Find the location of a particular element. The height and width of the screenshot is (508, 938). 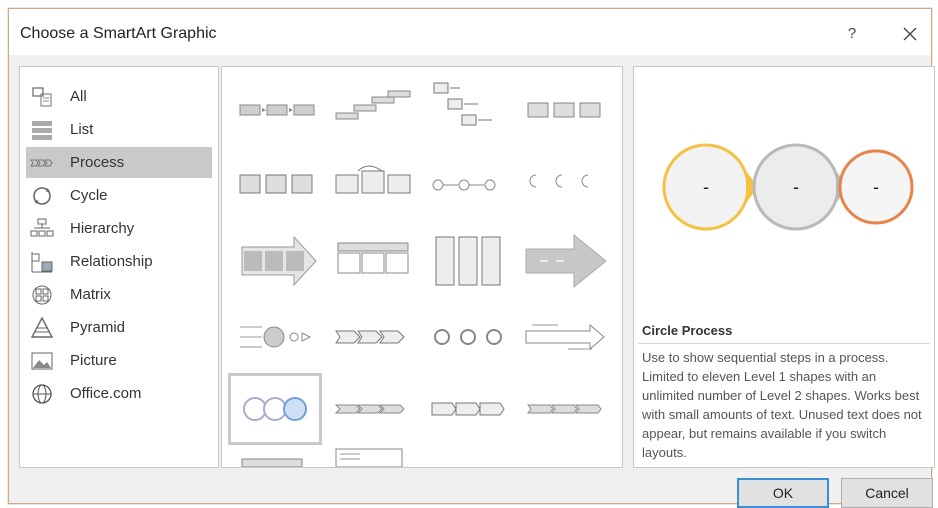

basic-process-thumbnail is located at coordinates (277, 110).